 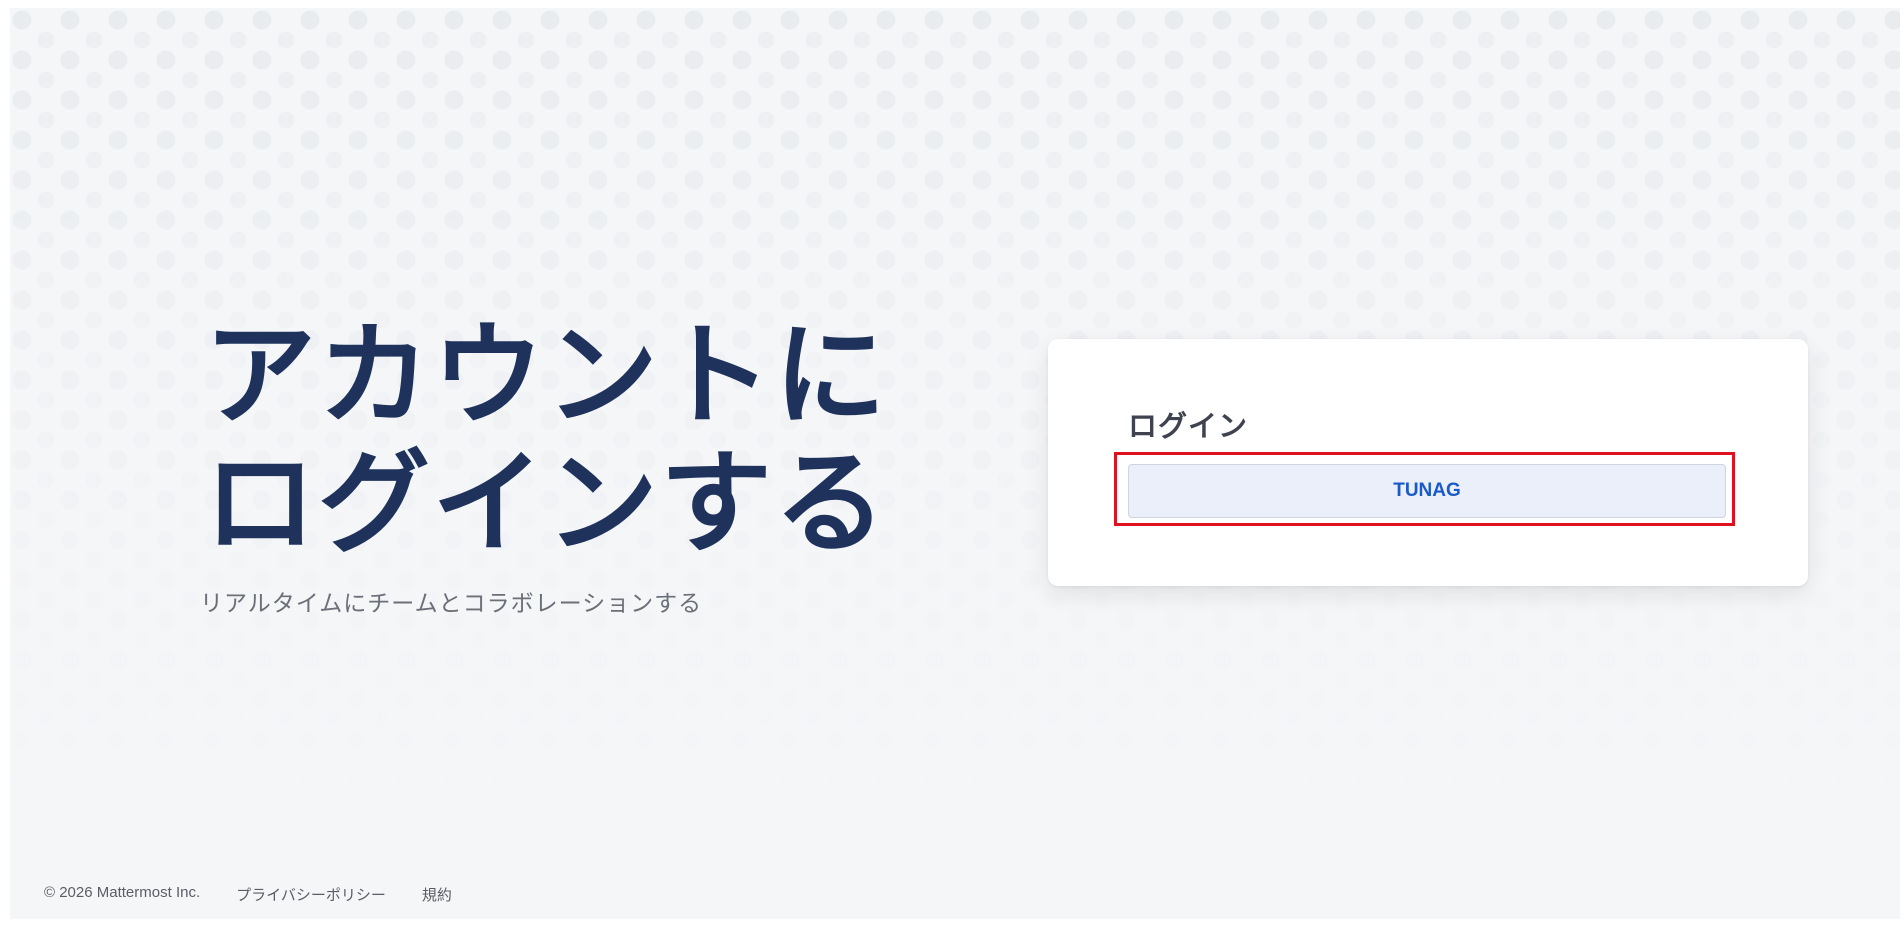 I want to click on login-card: ログイン TUNAG, so click(x=1428, y=462).